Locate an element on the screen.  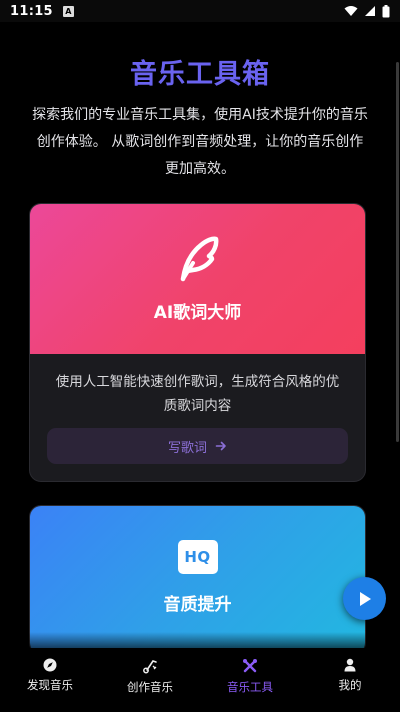
nav-label: 我的 is located at coordinates (350, 685).